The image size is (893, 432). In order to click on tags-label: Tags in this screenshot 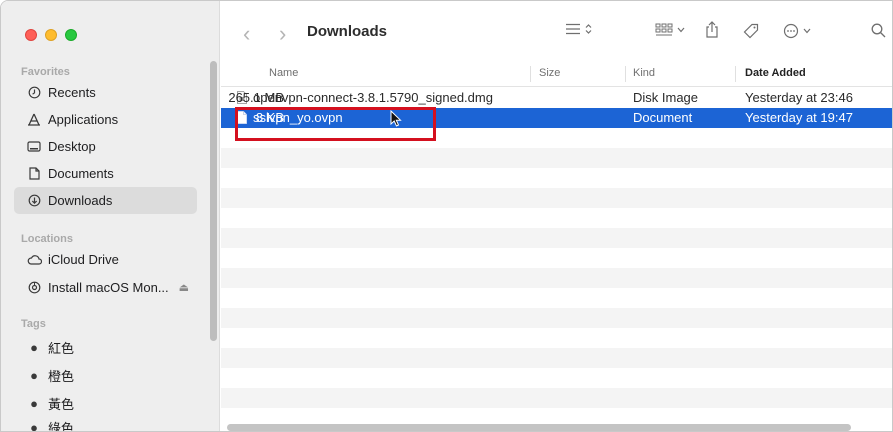, I will do `click(33, 324)`.